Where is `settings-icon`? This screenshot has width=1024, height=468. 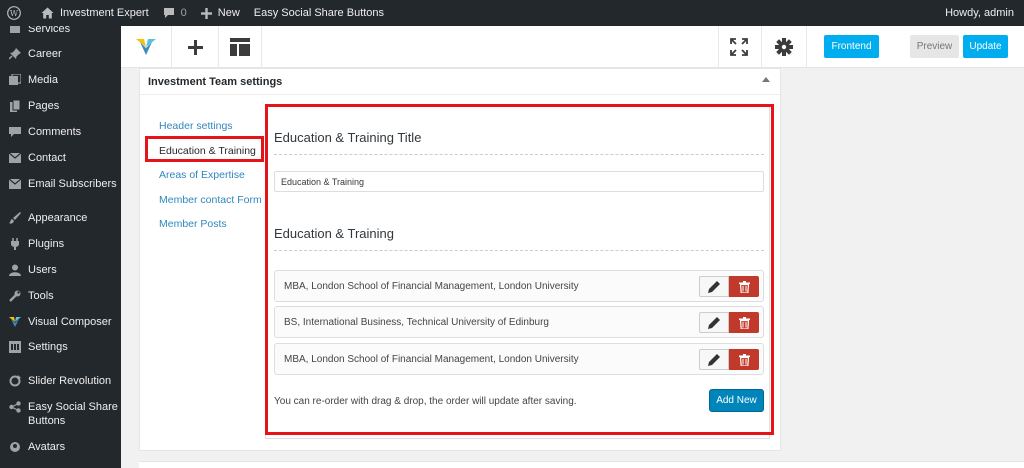 settings-icon is located at coordinates (15, 347).